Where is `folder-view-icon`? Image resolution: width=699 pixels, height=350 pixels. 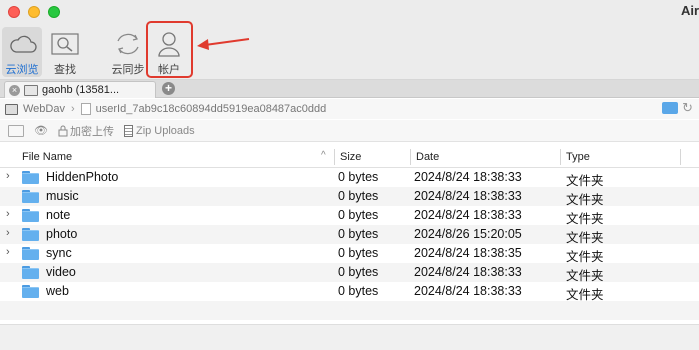
folder-view-icon is located at coordinates (670, 108).